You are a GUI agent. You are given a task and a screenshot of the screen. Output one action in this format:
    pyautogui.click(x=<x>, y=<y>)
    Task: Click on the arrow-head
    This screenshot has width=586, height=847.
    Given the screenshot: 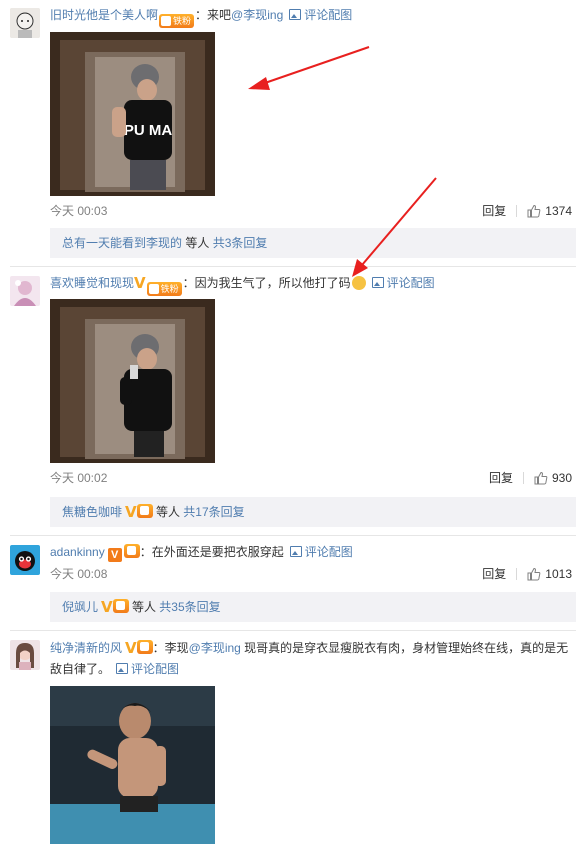 What is the action you would take?
    pyautogui.click(x=259, y=83)
    